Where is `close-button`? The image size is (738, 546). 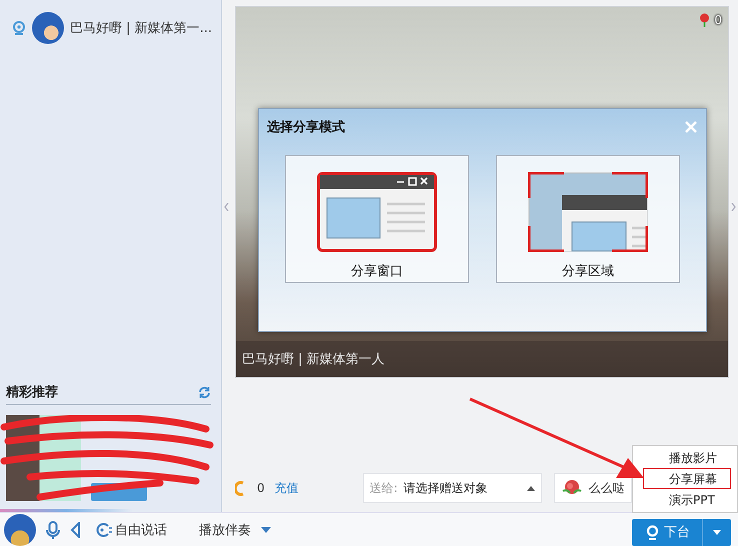
close-button is located at coordinates (691, 127).